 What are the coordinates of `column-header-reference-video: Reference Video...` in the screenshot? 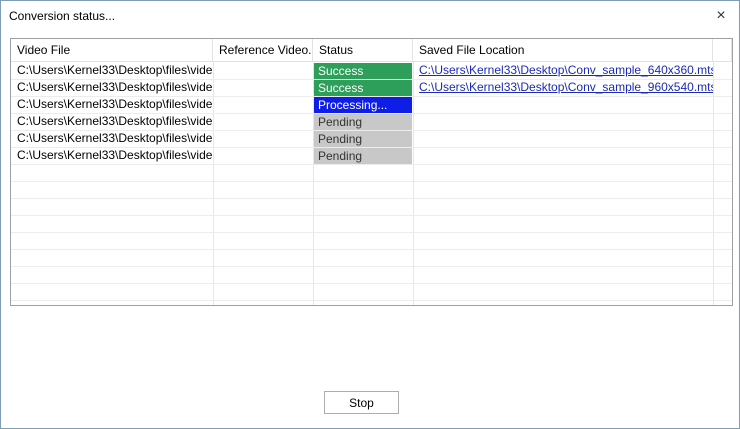 It's located at (263, 50).